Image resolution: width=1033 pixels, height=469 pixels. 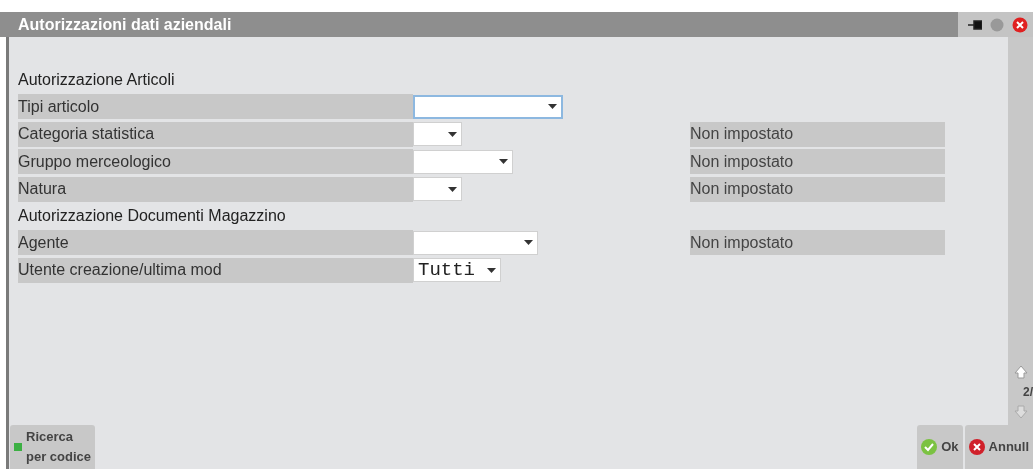 I want to click on circle-icon, so click(x=997, y=24).